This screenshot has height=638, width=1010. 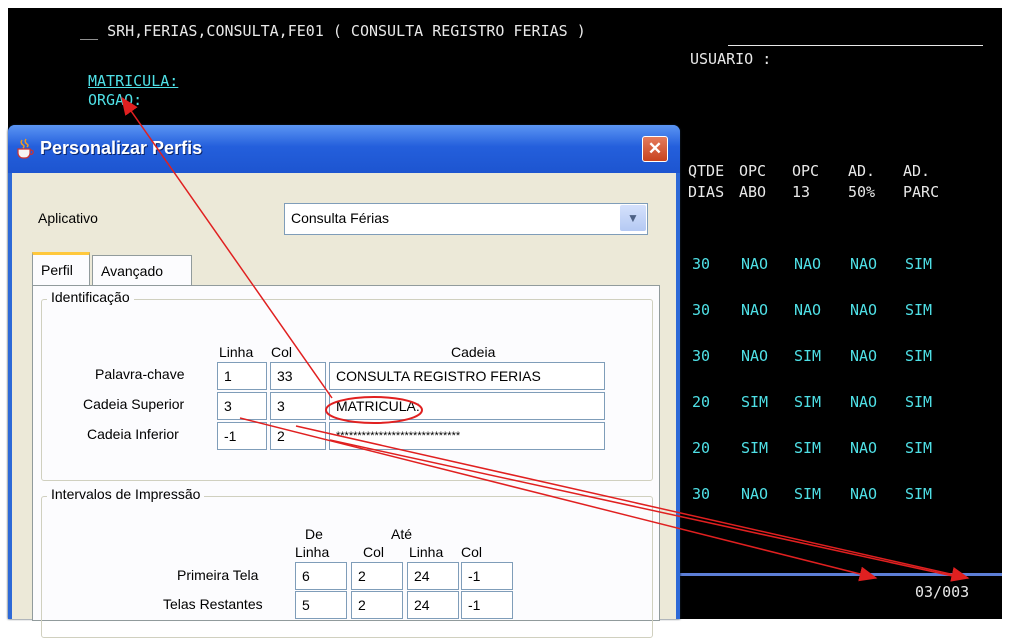 I want to click on matricula-highlight-ellipse, so click(x=374, y=410).